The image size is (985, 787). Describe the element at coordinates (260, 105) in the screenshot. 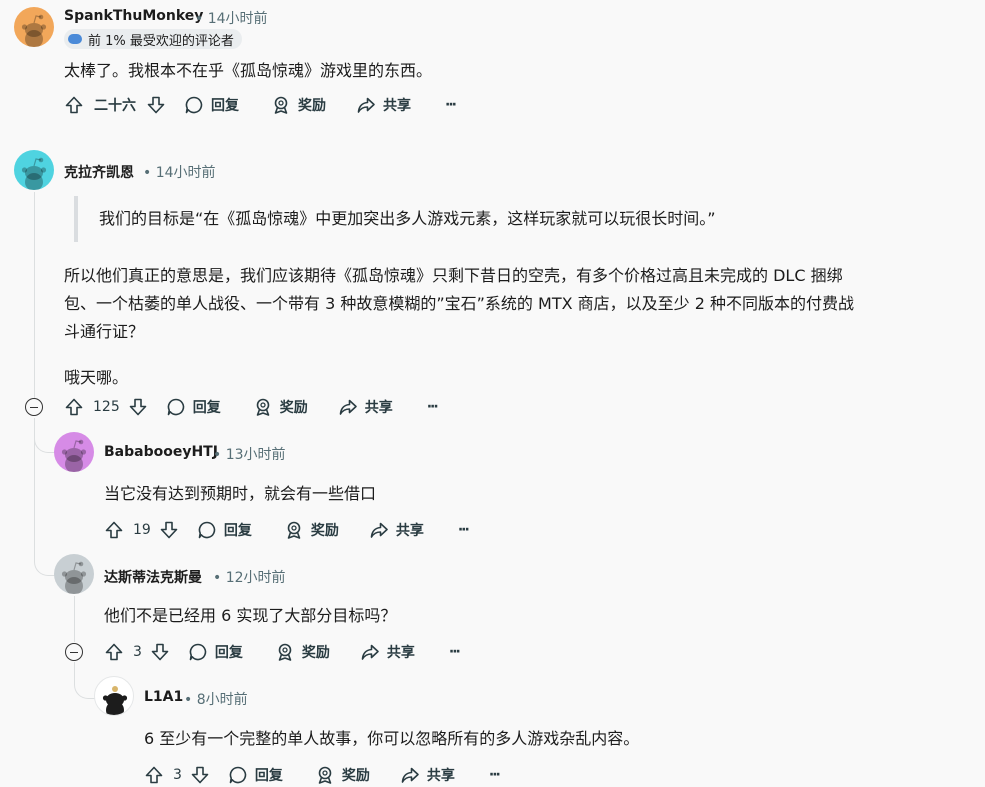

I see `comment-action-bar: 二十六 回复 奖励 共享 ···` at that location.